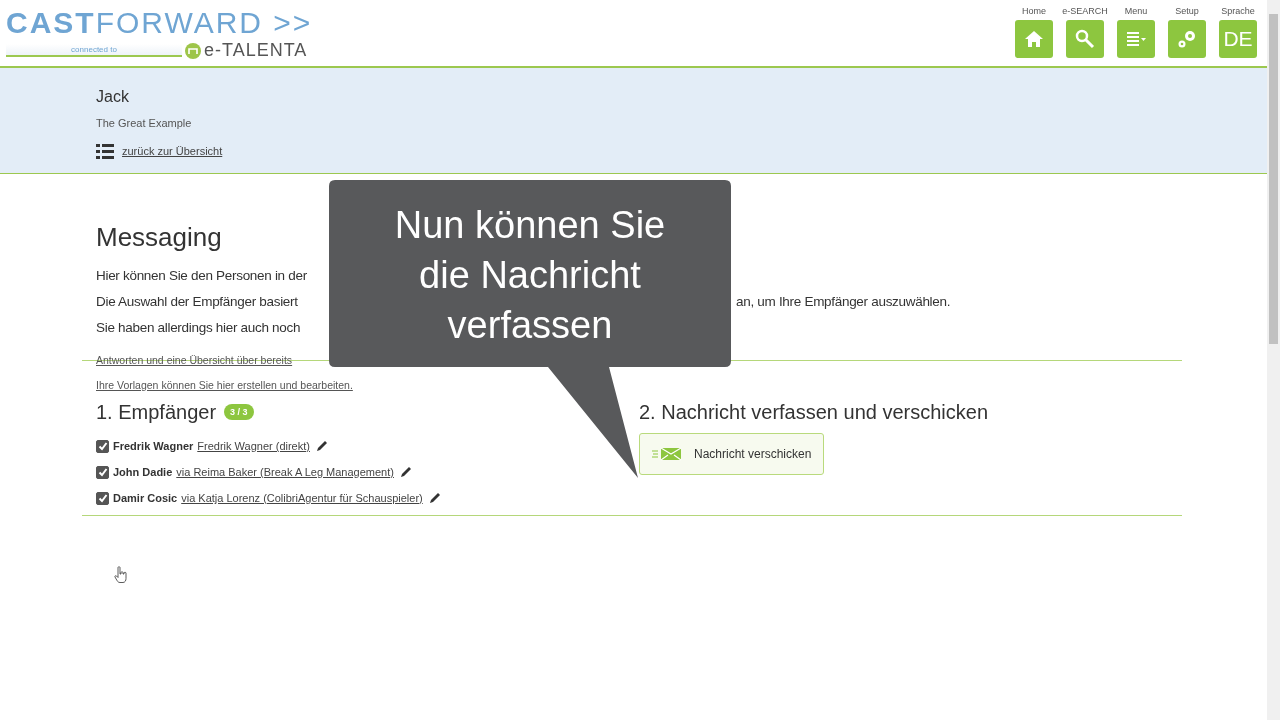 The width and height of the screenshot is (1280, 720). Describe the element at coordinates (814, 412) in the screenshot. I see `section-heading: 2. Nachricht verfassen und verschicken` at that location.